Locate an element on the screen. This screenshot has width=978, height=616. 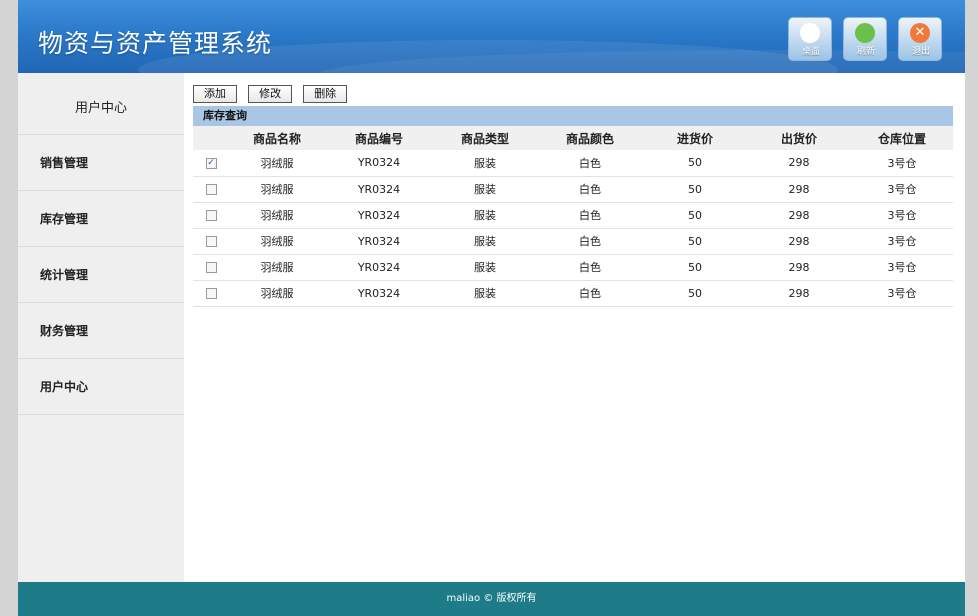
column-header-color: 商品颜色 is located at coordinates (590, 138).